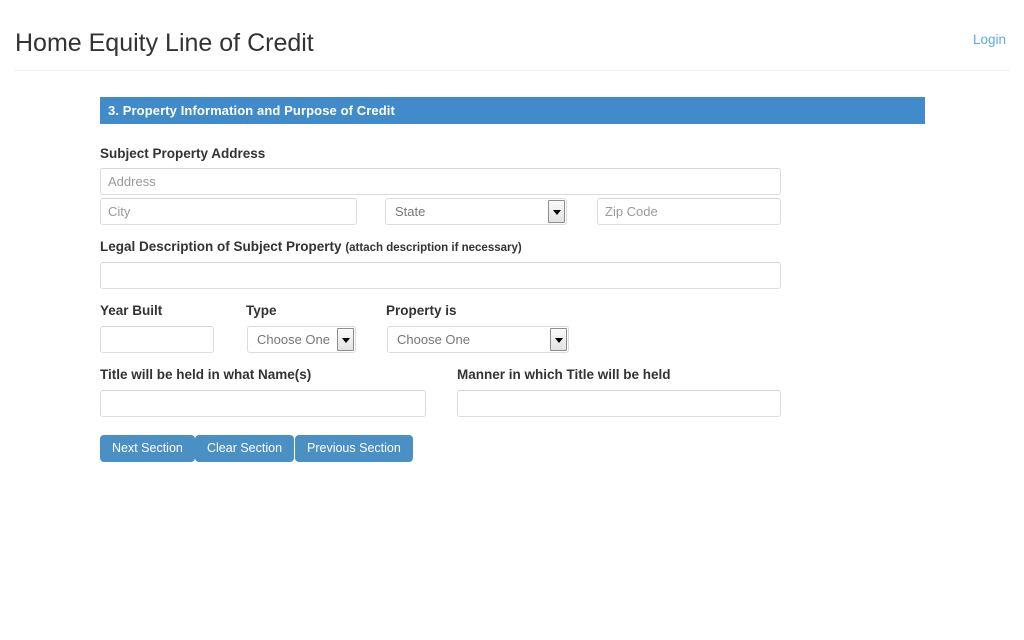 This screenshot has width=1024, height=640. I want to click on type-label: Type, so click(261, 310).